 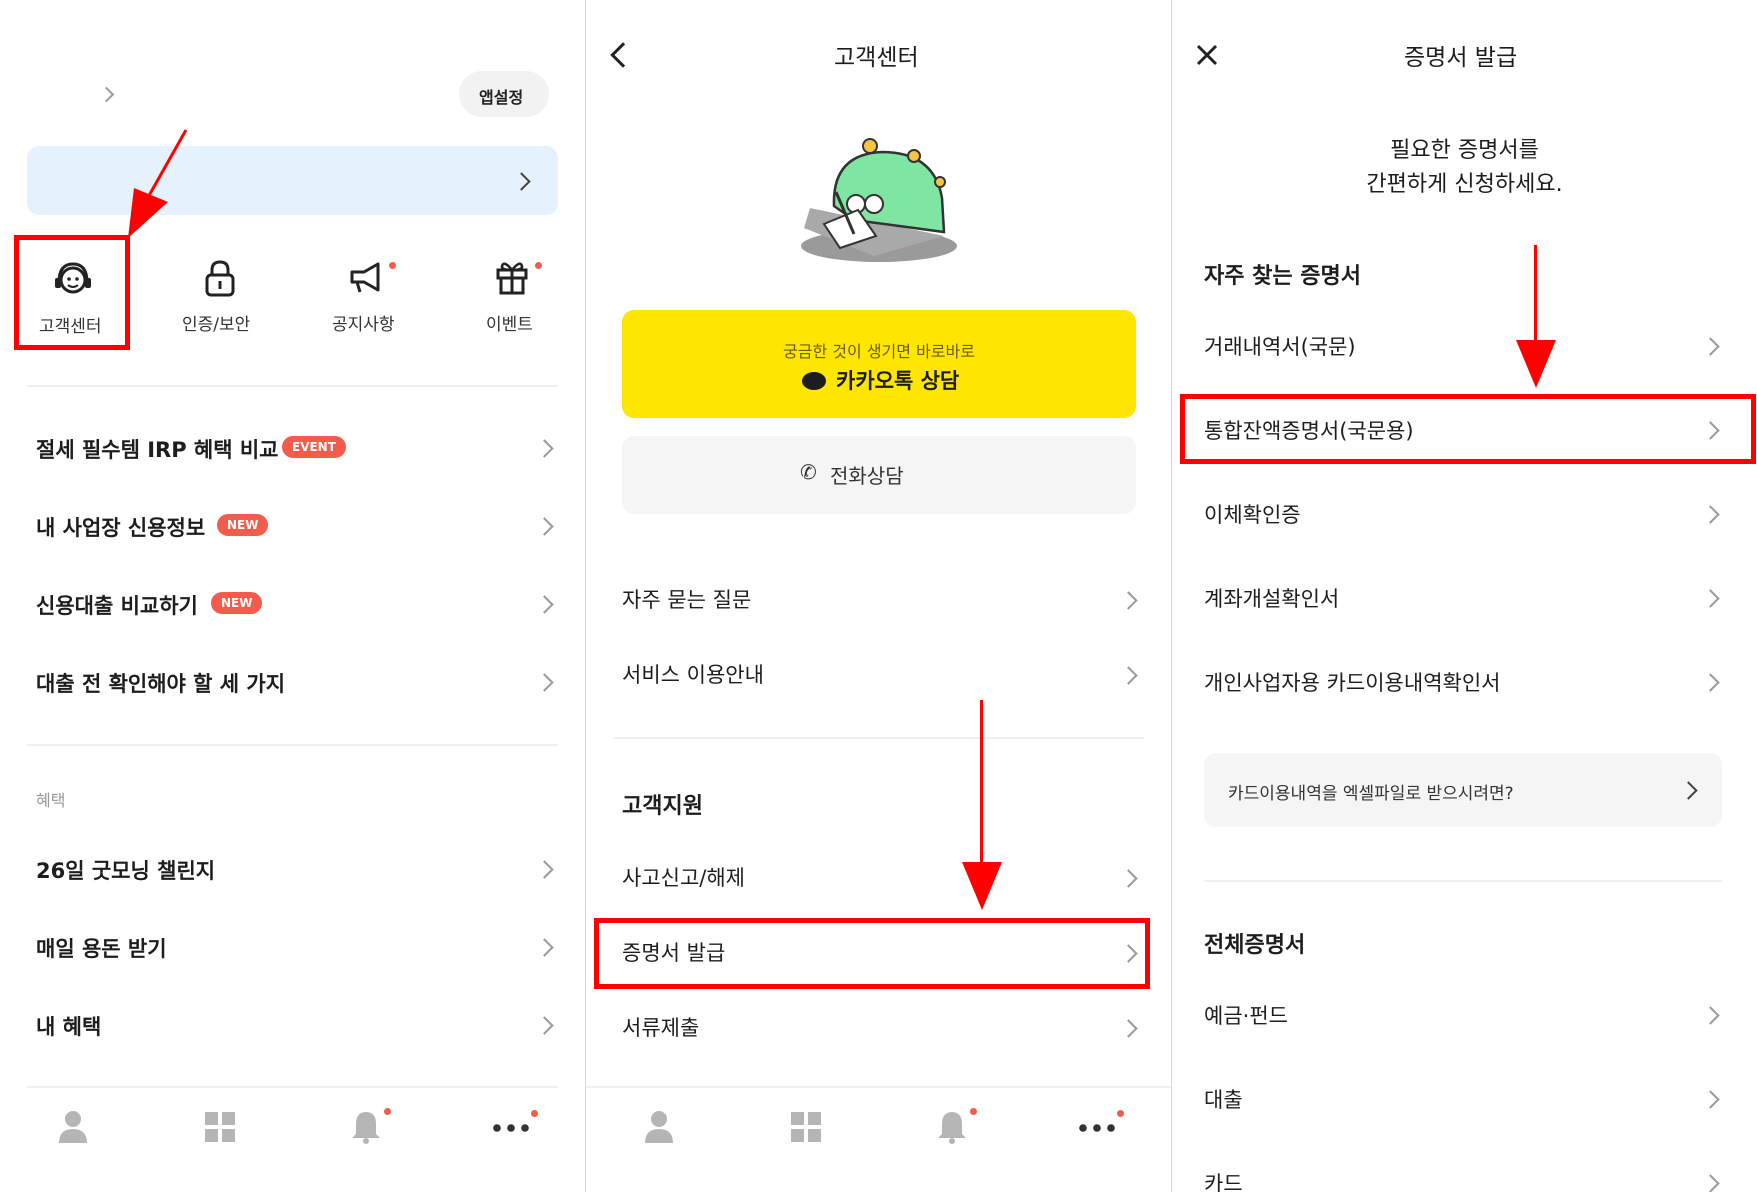 I want to click on all-item-label: 대출, so click(x=1223, y=1100).